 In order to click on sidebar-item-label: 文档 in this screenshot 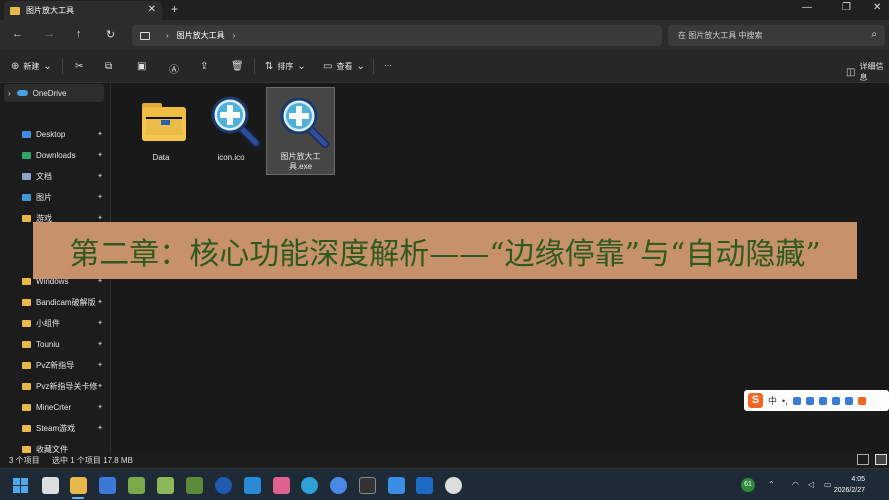, I will do `click(44, 176)`.